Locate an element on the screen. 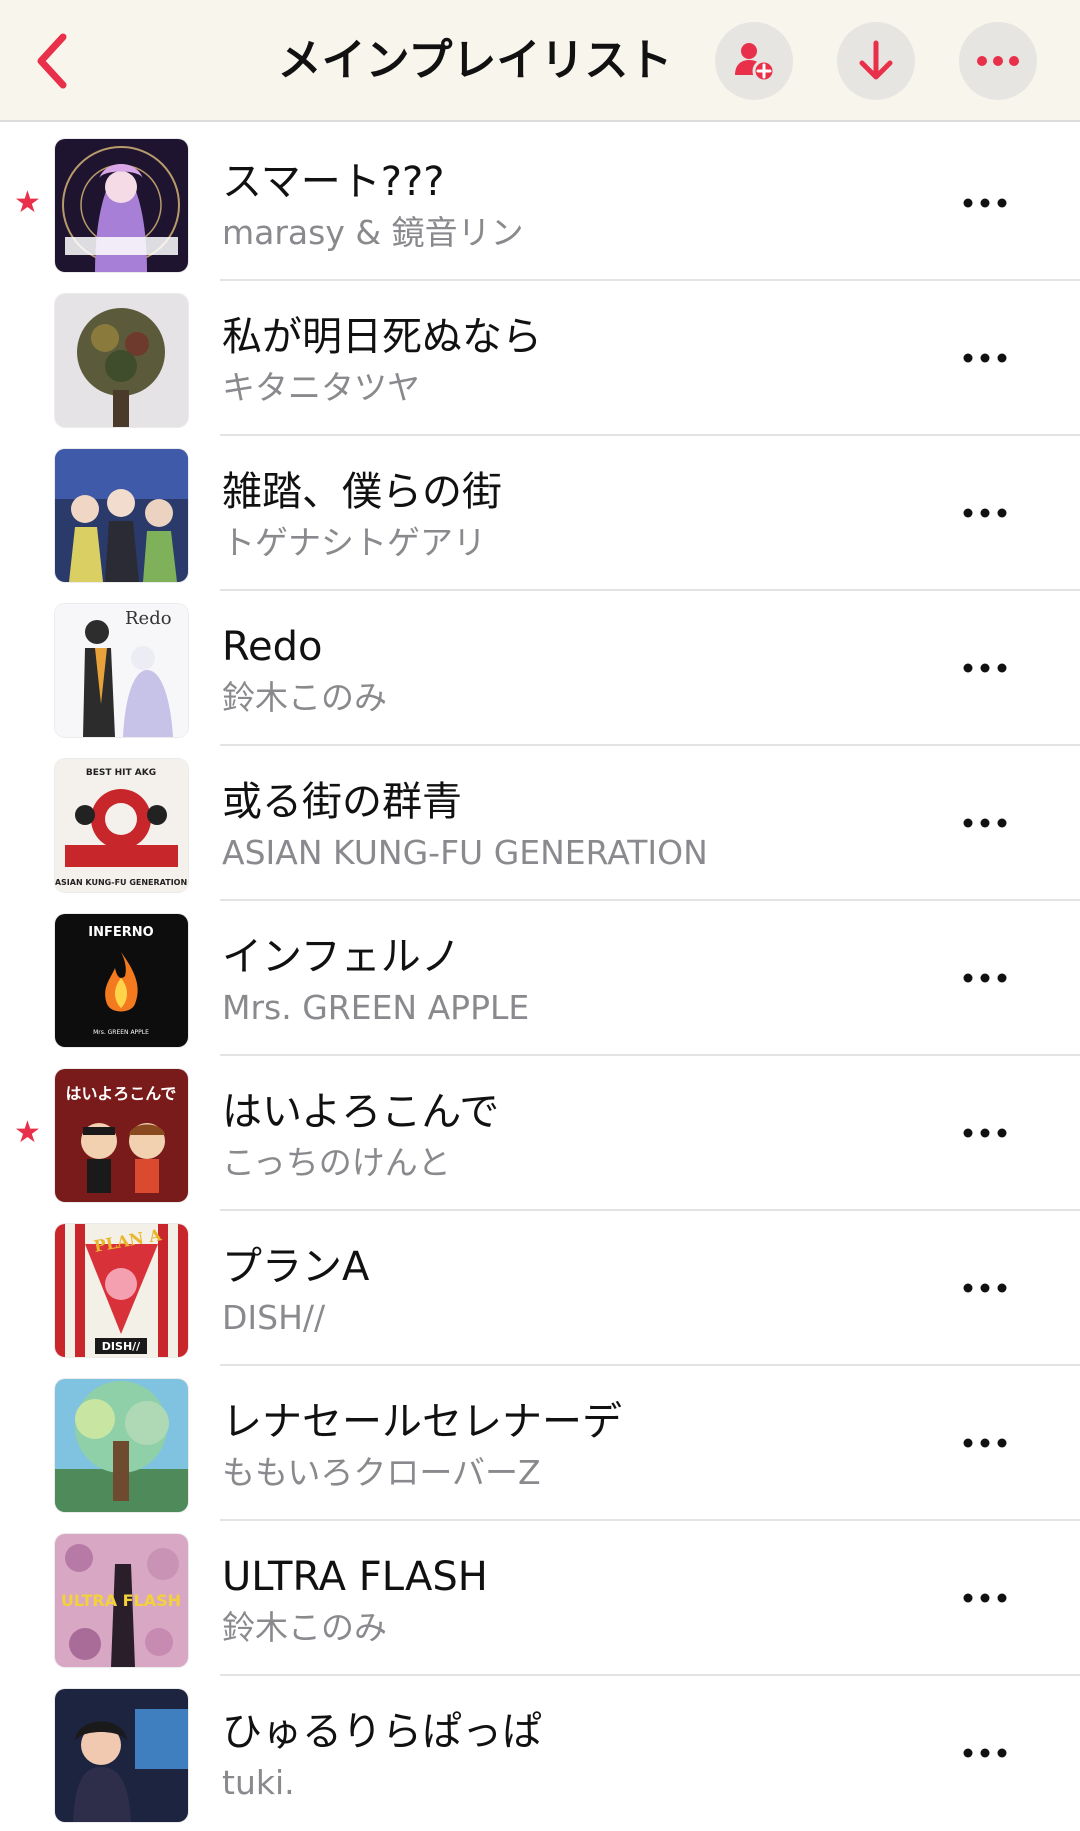 The image size is (1080, 1831). song-title: Redo is located at coordinates (272, 647).